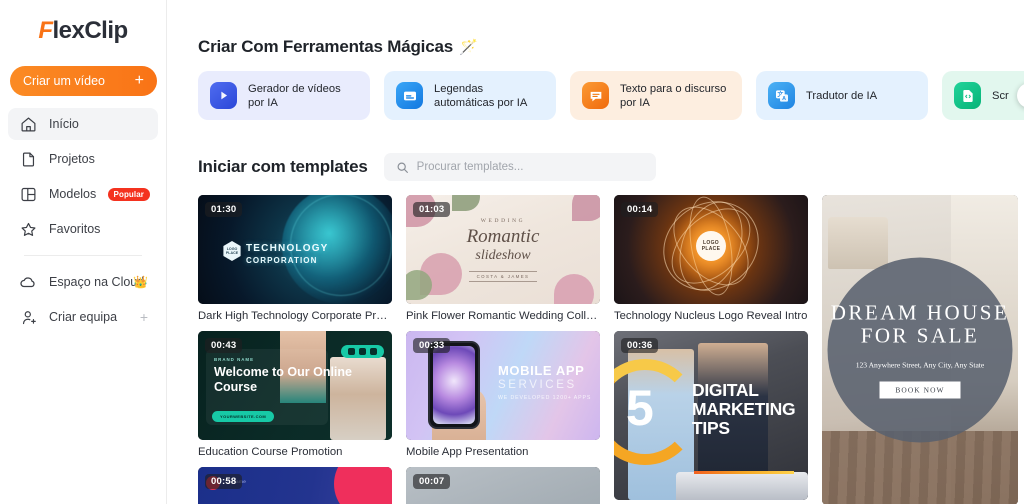 The height and width of the screenshot is (504, 1024). Describe the element at coordinates (234, 359) in the screenshot. I see `artwork-brand: BRAND NAME` at that location.